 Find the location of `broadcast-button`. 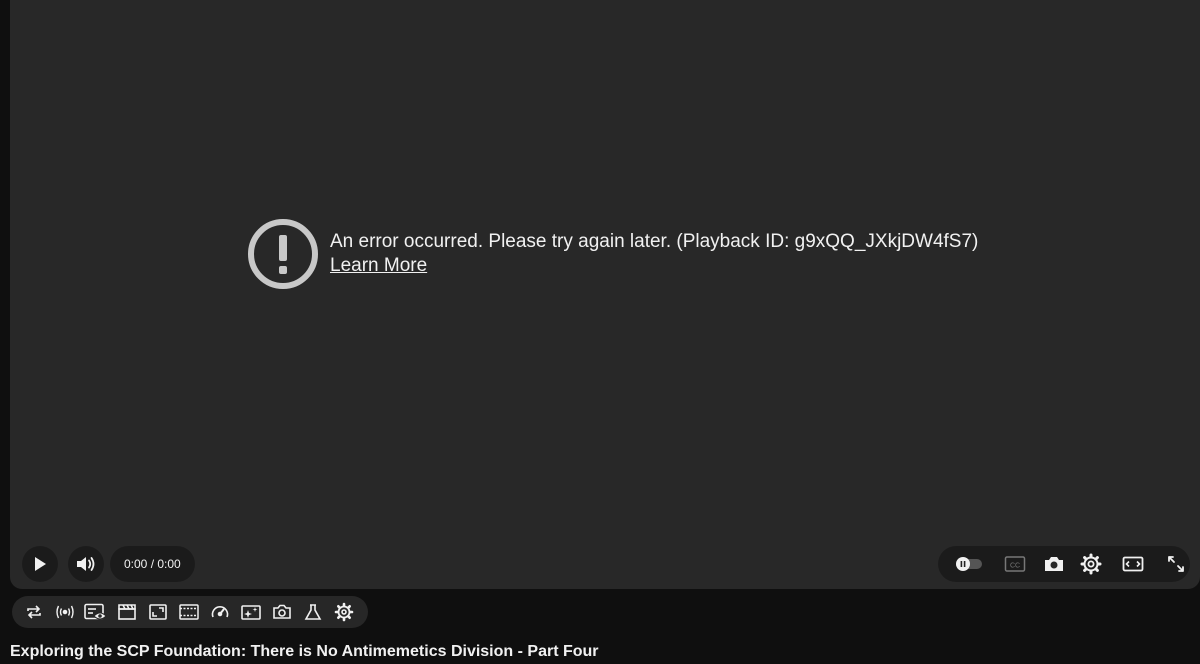

broadcast-button is located at coordinates (64, 612).